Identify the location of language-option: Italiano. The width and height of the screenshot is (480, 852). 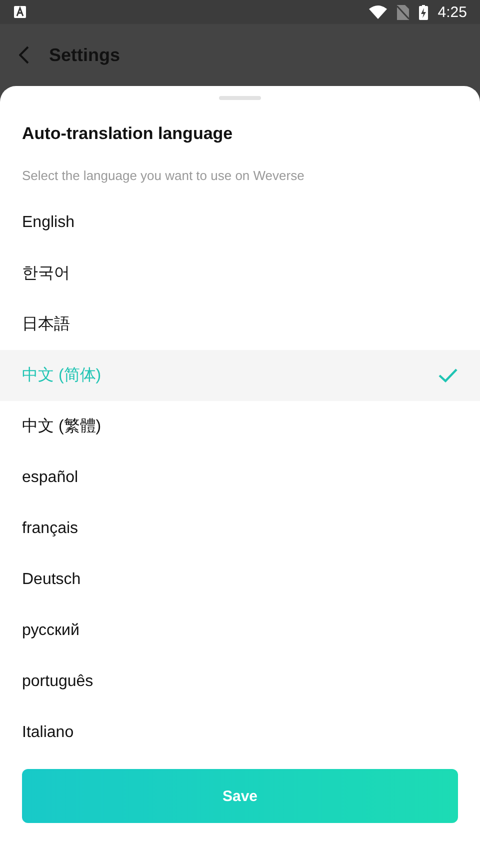
(240, 732).